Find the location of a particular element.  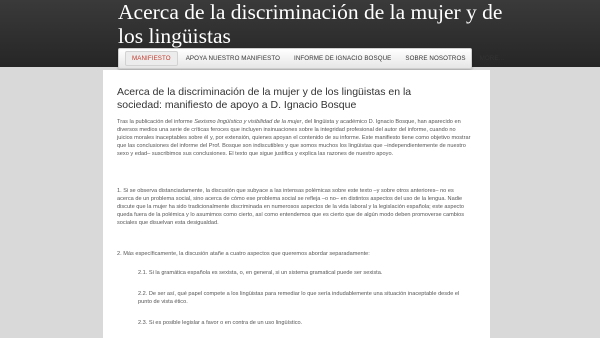

nav-item-sobre-nosotros: SOBRE NOSOTROS is located at coordinates (435, 58).